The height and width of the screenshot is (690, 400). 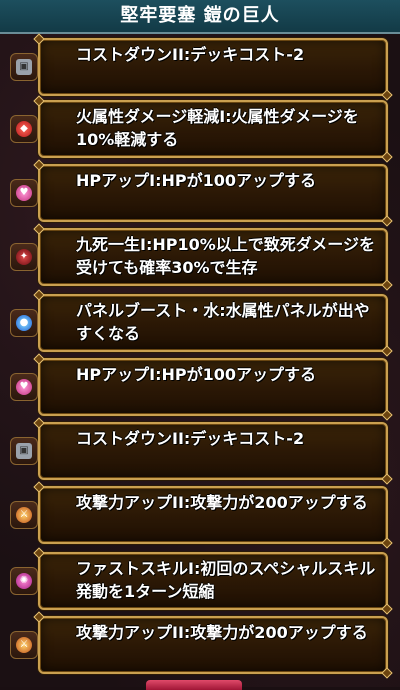 What do you see at coordinates (223, 322) in the screenshot?
I see `ability-text: パネルブースト・水:水属性パネルが出やすくなる` at bounding box center [223, 322].